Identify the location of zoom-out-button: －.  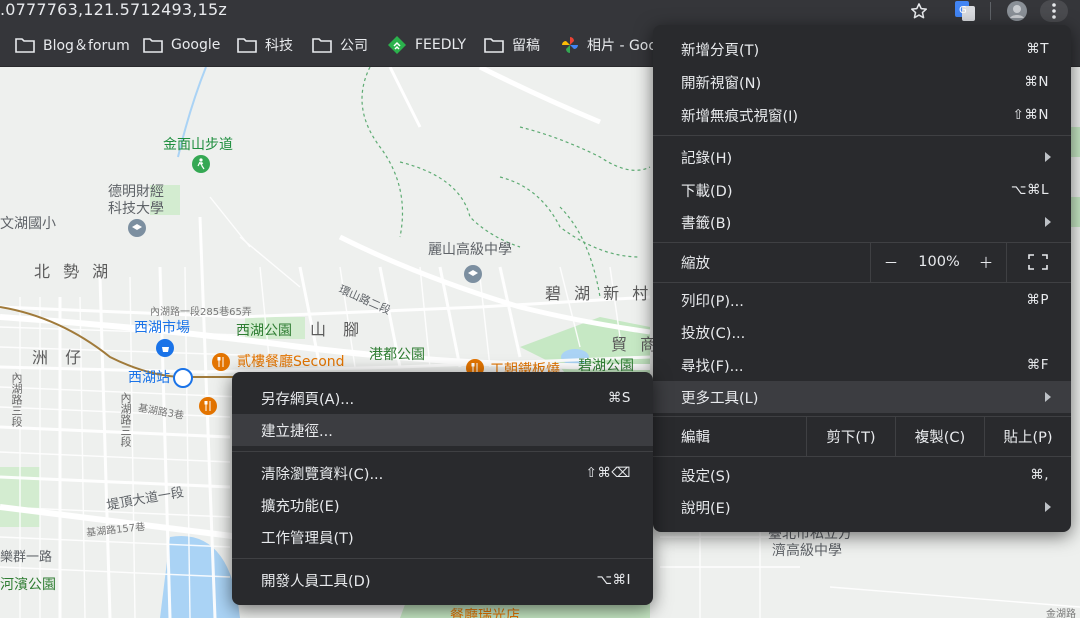
(891, 262).